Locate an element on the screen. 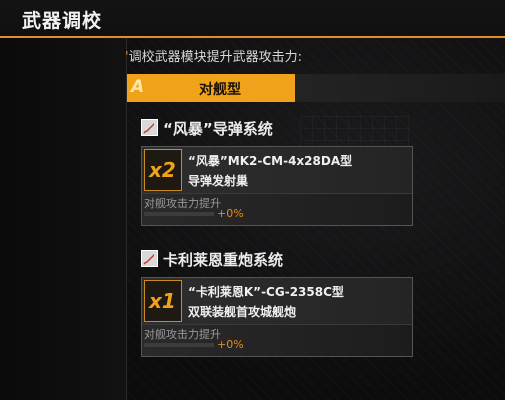 This screenshot has width=505, height=400. quantity-text: x2 is located at coordinates (162, 170).